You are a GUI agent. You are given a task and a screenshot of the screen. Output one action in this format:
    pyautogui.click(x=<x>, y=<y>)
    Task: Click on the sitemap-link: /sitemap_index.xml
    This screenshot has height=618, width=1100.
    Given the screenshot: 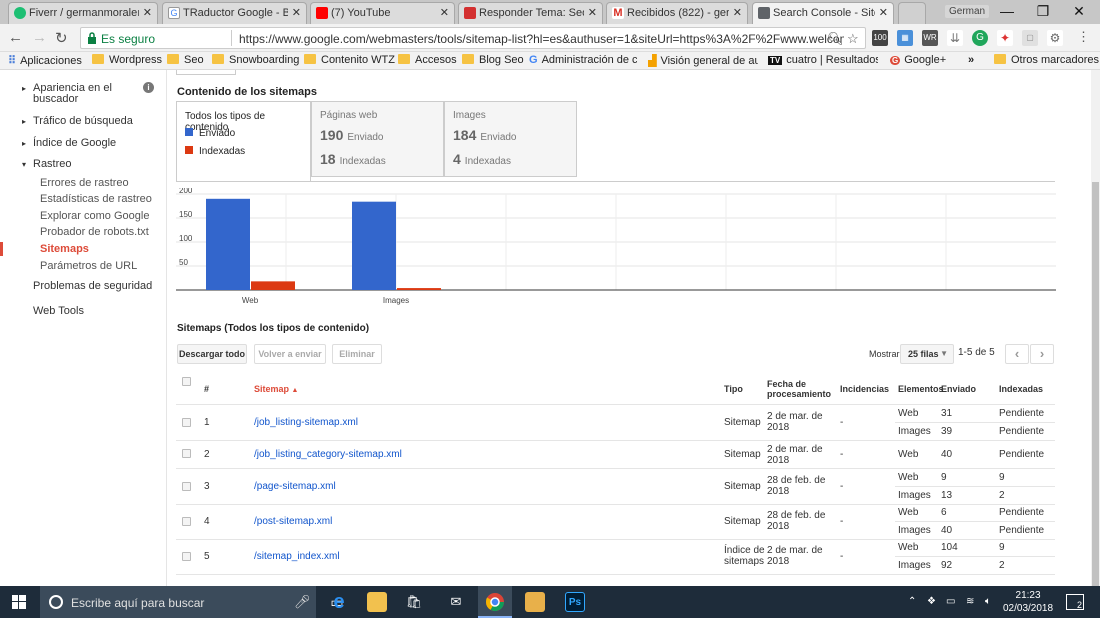 What is the action you would take?
    pyautogui.click(x=297, y=556)
    